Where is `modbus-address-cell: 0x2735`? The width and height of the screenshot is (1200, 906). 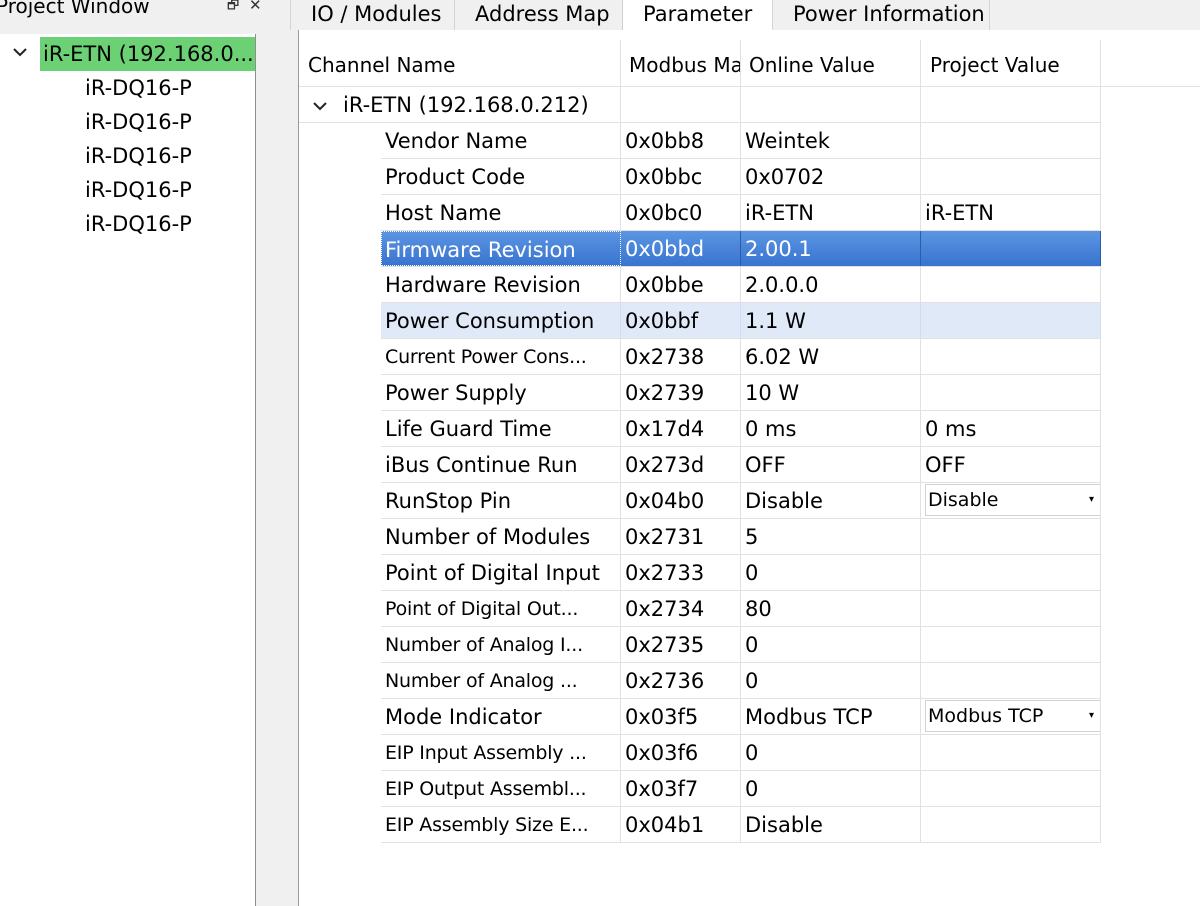
modbus-address-cell: 0x2735 is located at coordinates (681, 644).